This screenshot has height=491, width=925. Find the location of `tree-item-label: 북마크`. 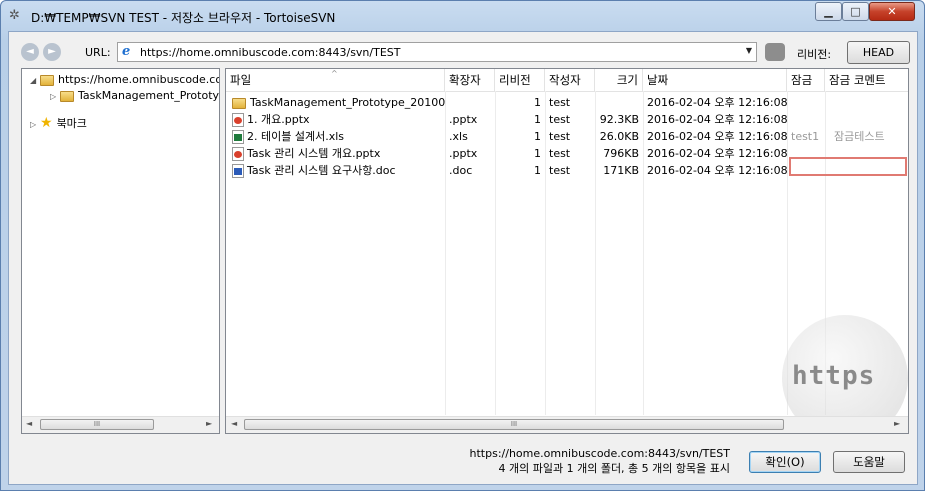

tree-item-label: 북마크 is located at coordinates (71, 123).